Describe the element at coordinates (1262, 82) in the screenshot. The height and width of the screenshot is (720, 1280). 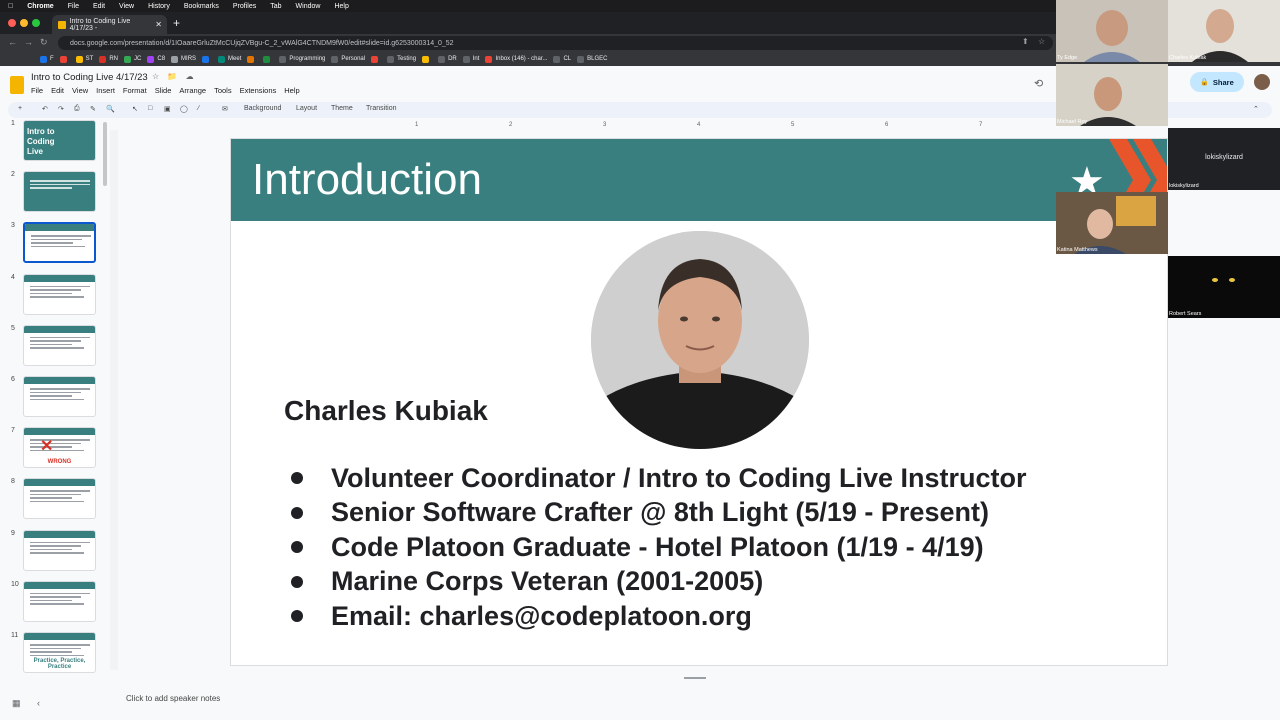
I see `account-avatar` at that location.